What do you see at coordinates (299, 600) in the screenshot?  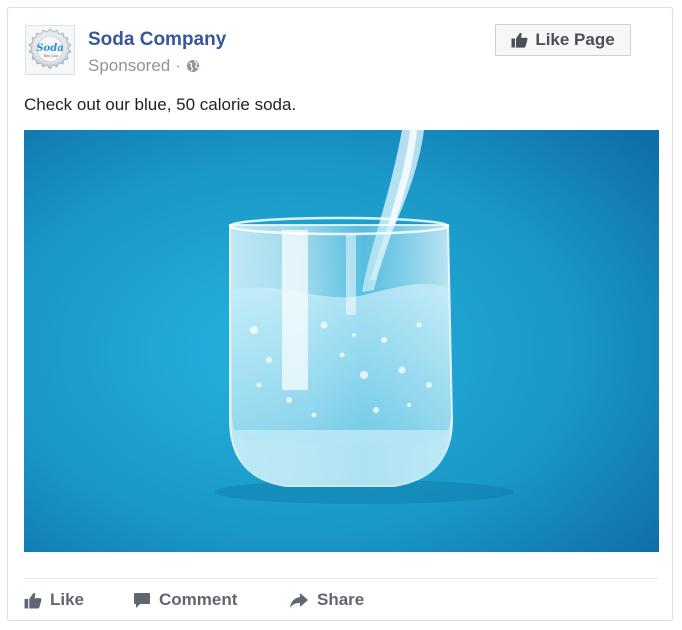 I see `share-arrow-icon` at bounding box center [299, 600].